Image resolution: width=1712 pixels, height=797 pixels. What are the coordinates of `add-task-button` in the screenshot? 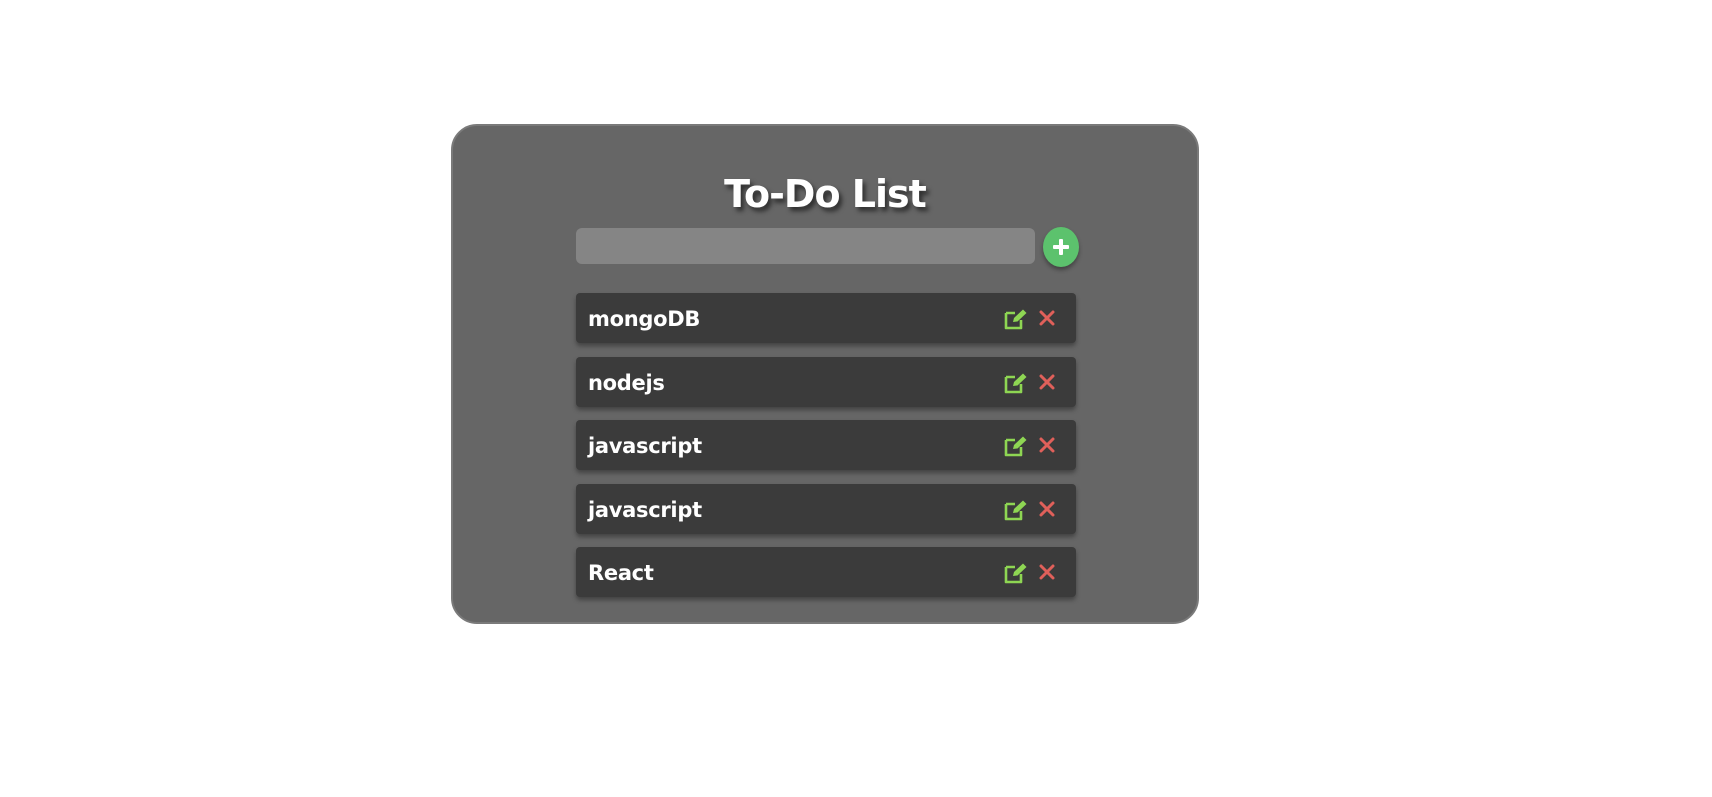 It's located at (1061, 247).